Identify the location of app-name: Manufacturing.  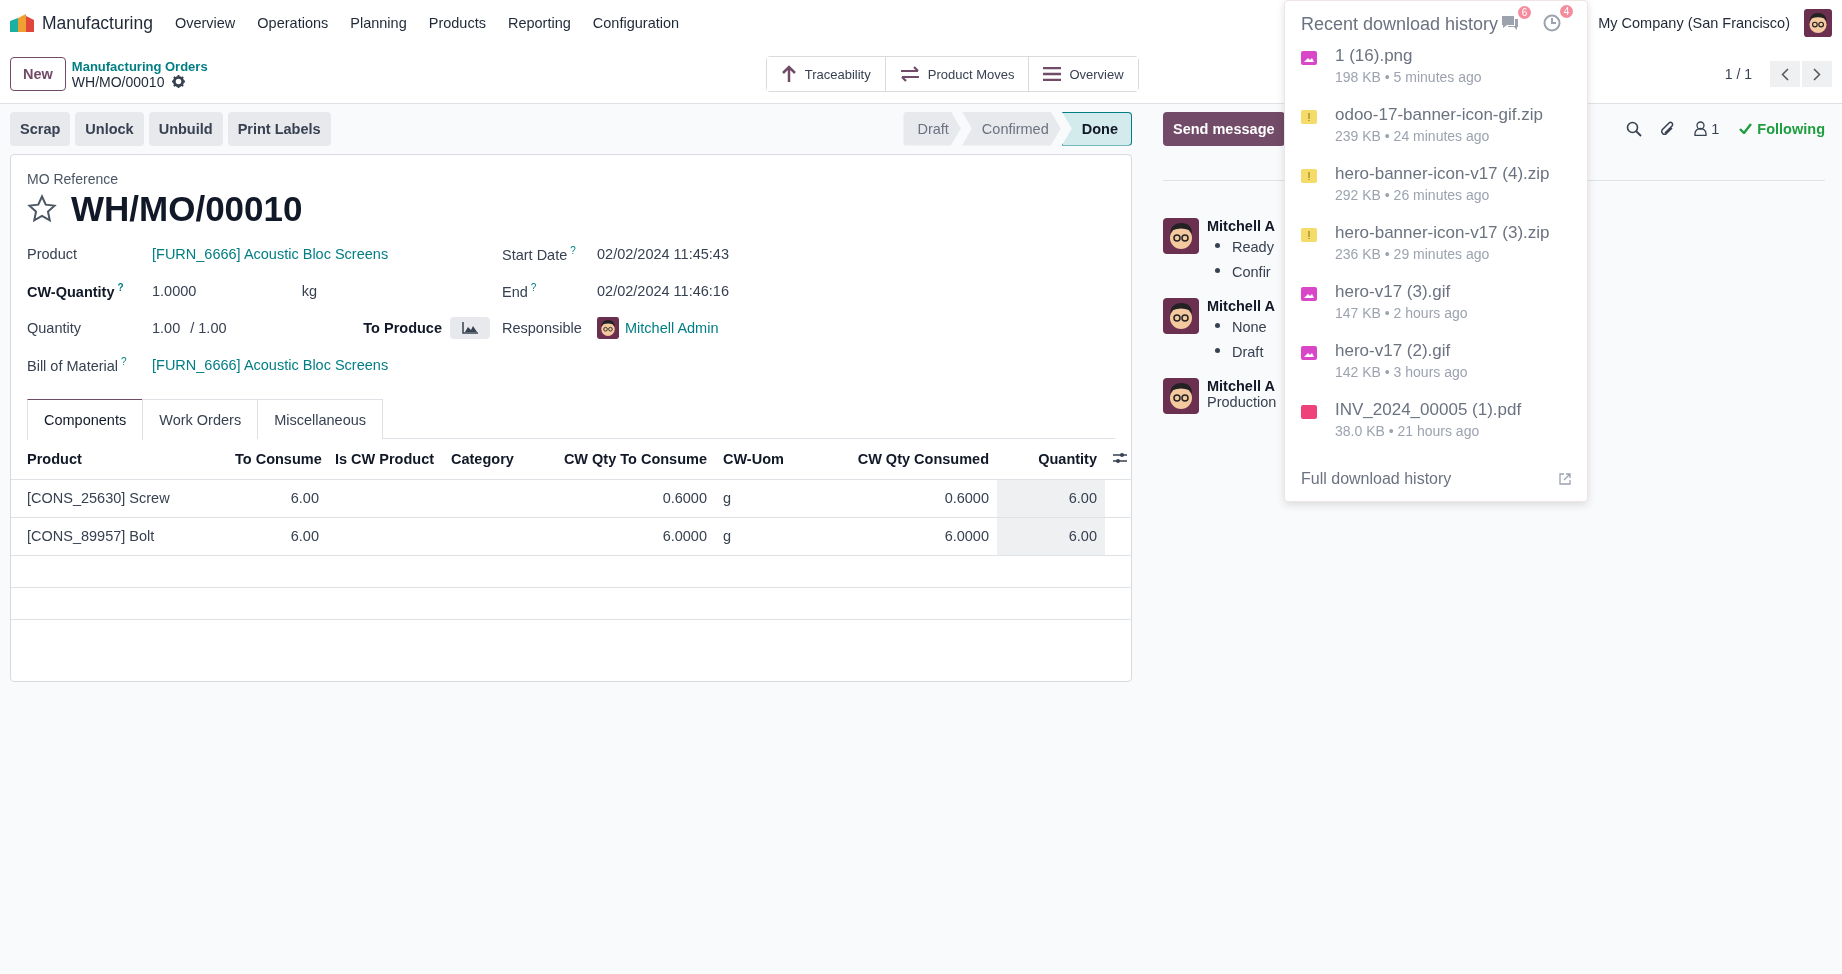
(97, 23).